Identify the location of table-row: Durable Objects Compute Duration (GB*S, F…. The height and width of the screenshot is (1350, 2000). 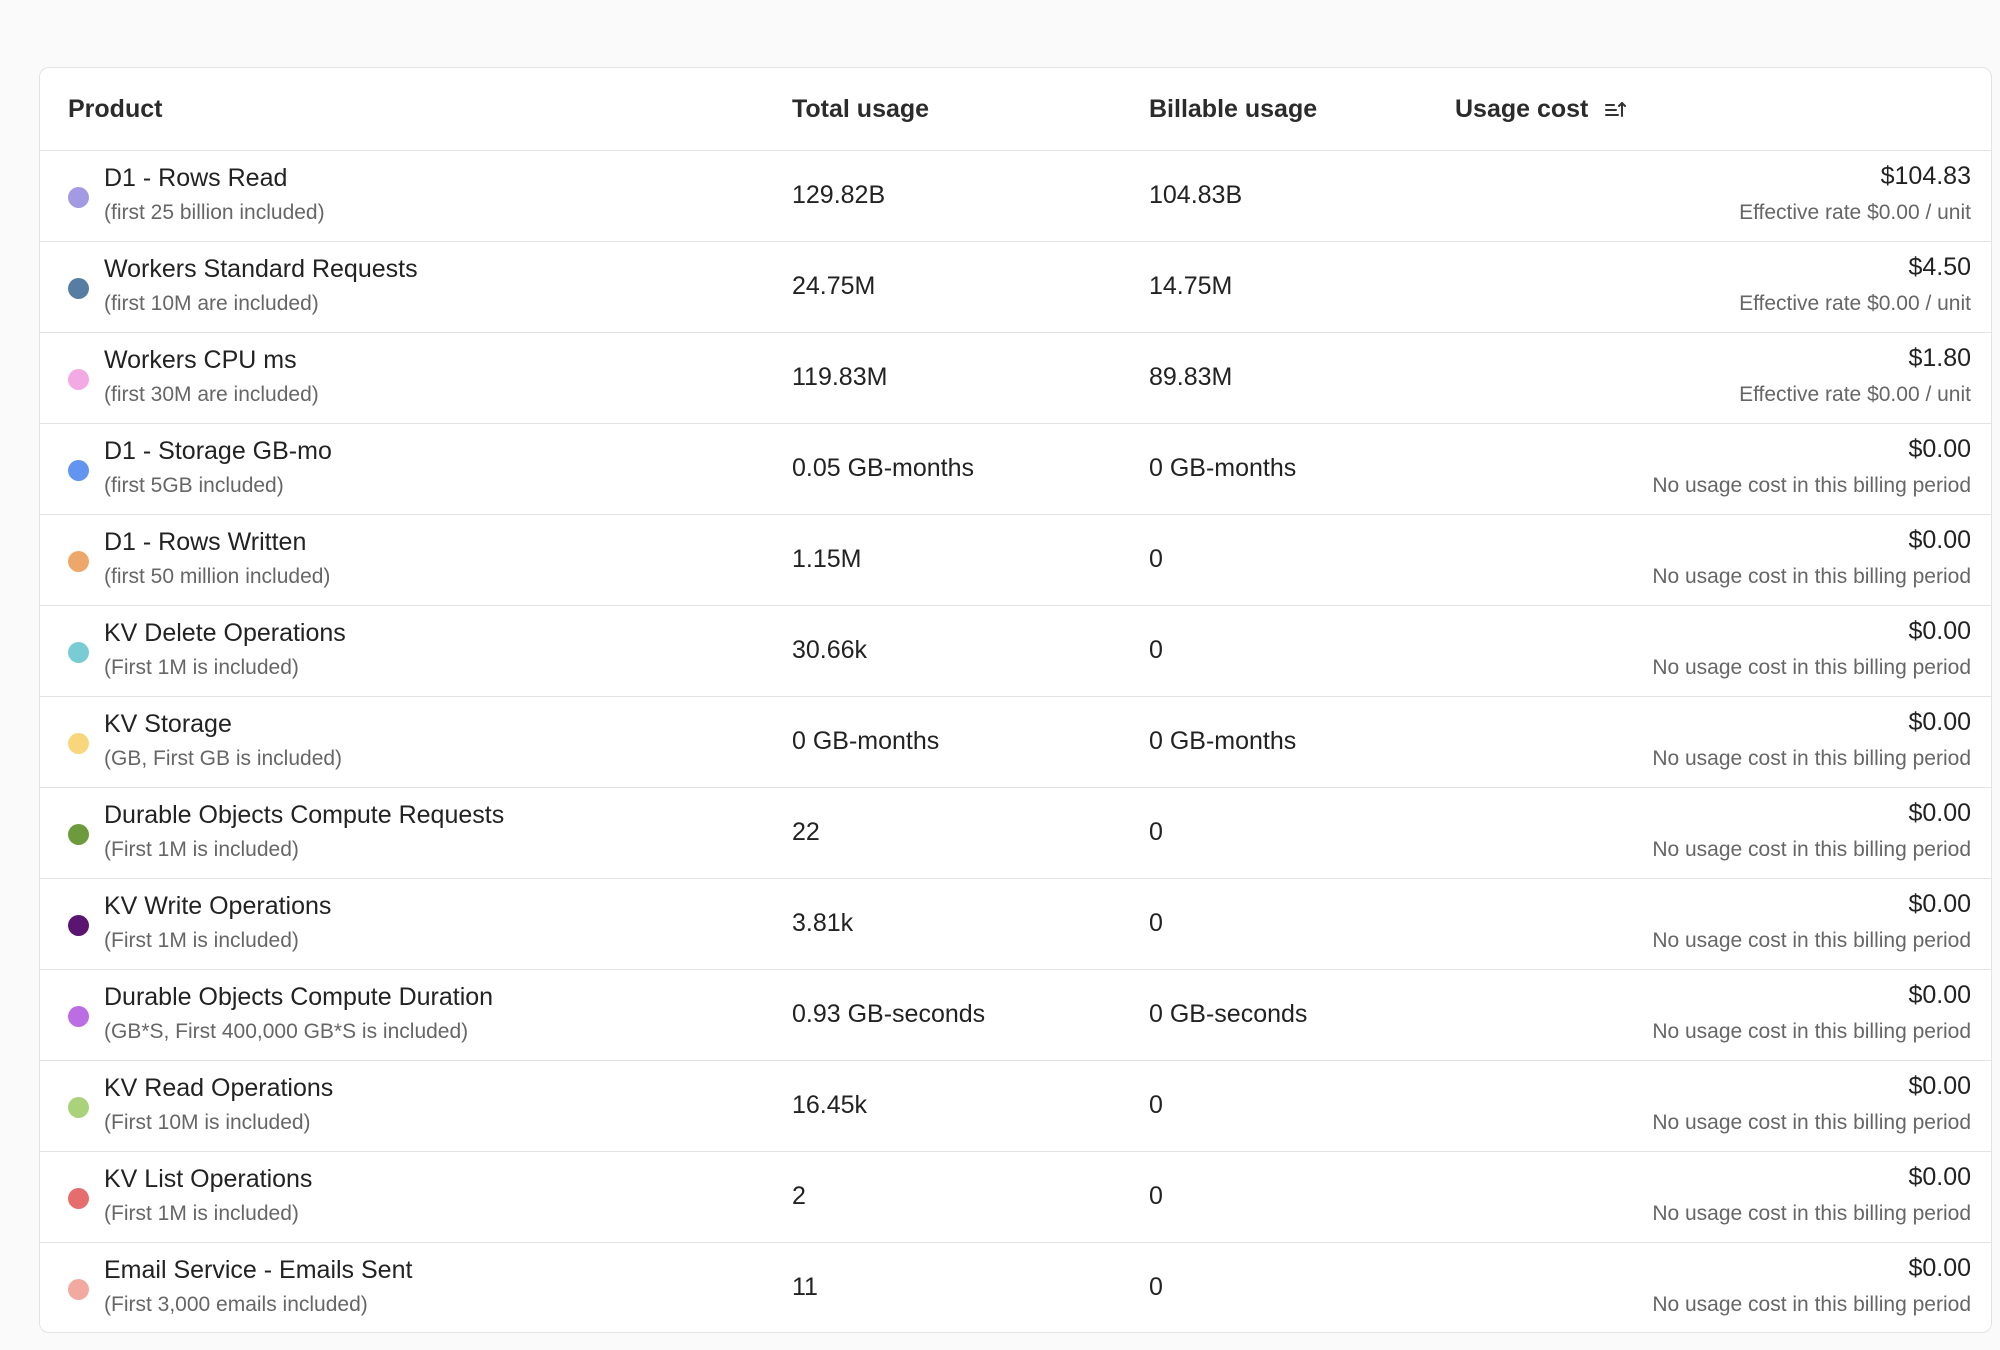
(1015, 1015).